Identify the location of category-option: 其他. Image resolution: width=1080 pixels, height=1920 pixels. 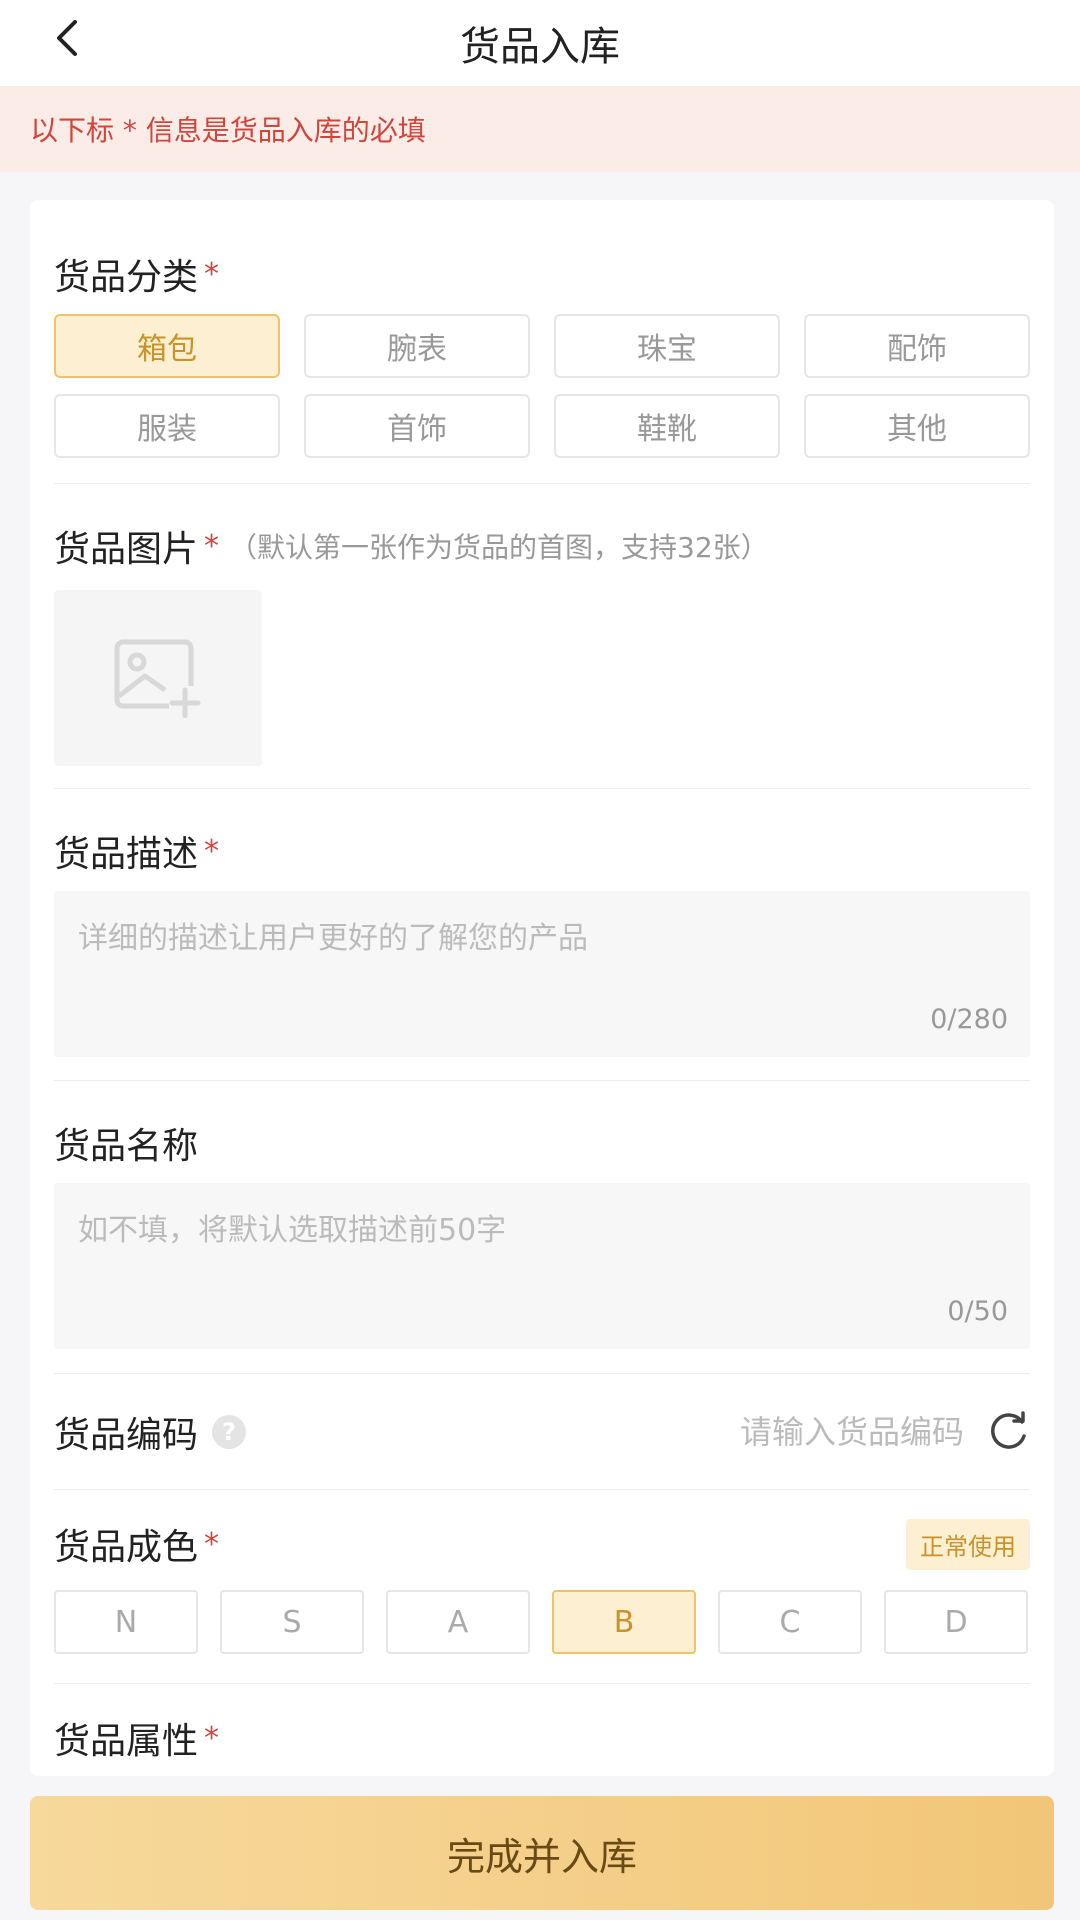
(917, 426).